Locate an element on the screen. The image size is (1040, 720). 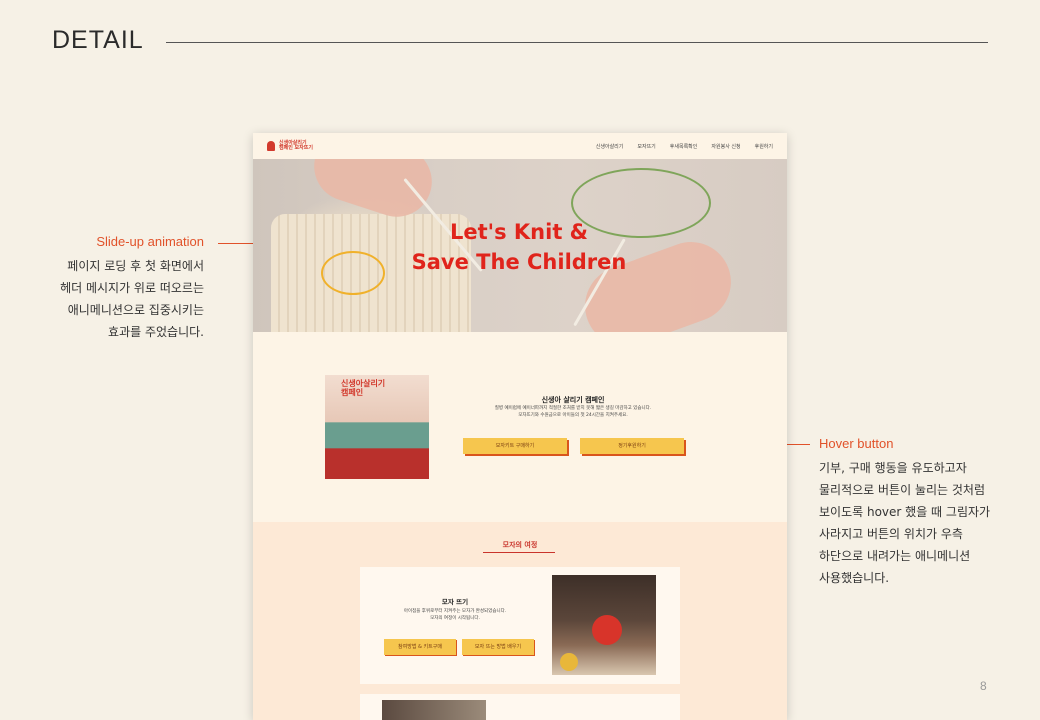
journey-heading: 모자의 여정 is located at coordinates (520, 545).